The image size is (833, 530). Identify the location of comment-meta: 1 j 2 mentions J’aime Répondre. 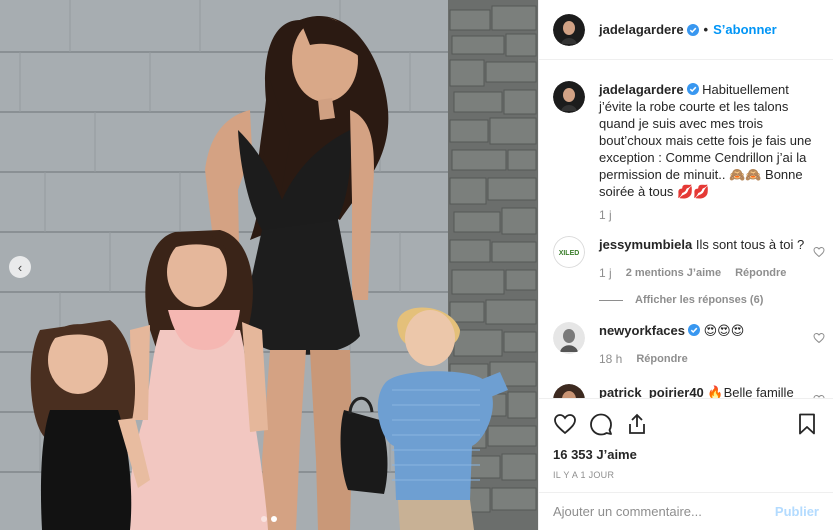
(709, 273).